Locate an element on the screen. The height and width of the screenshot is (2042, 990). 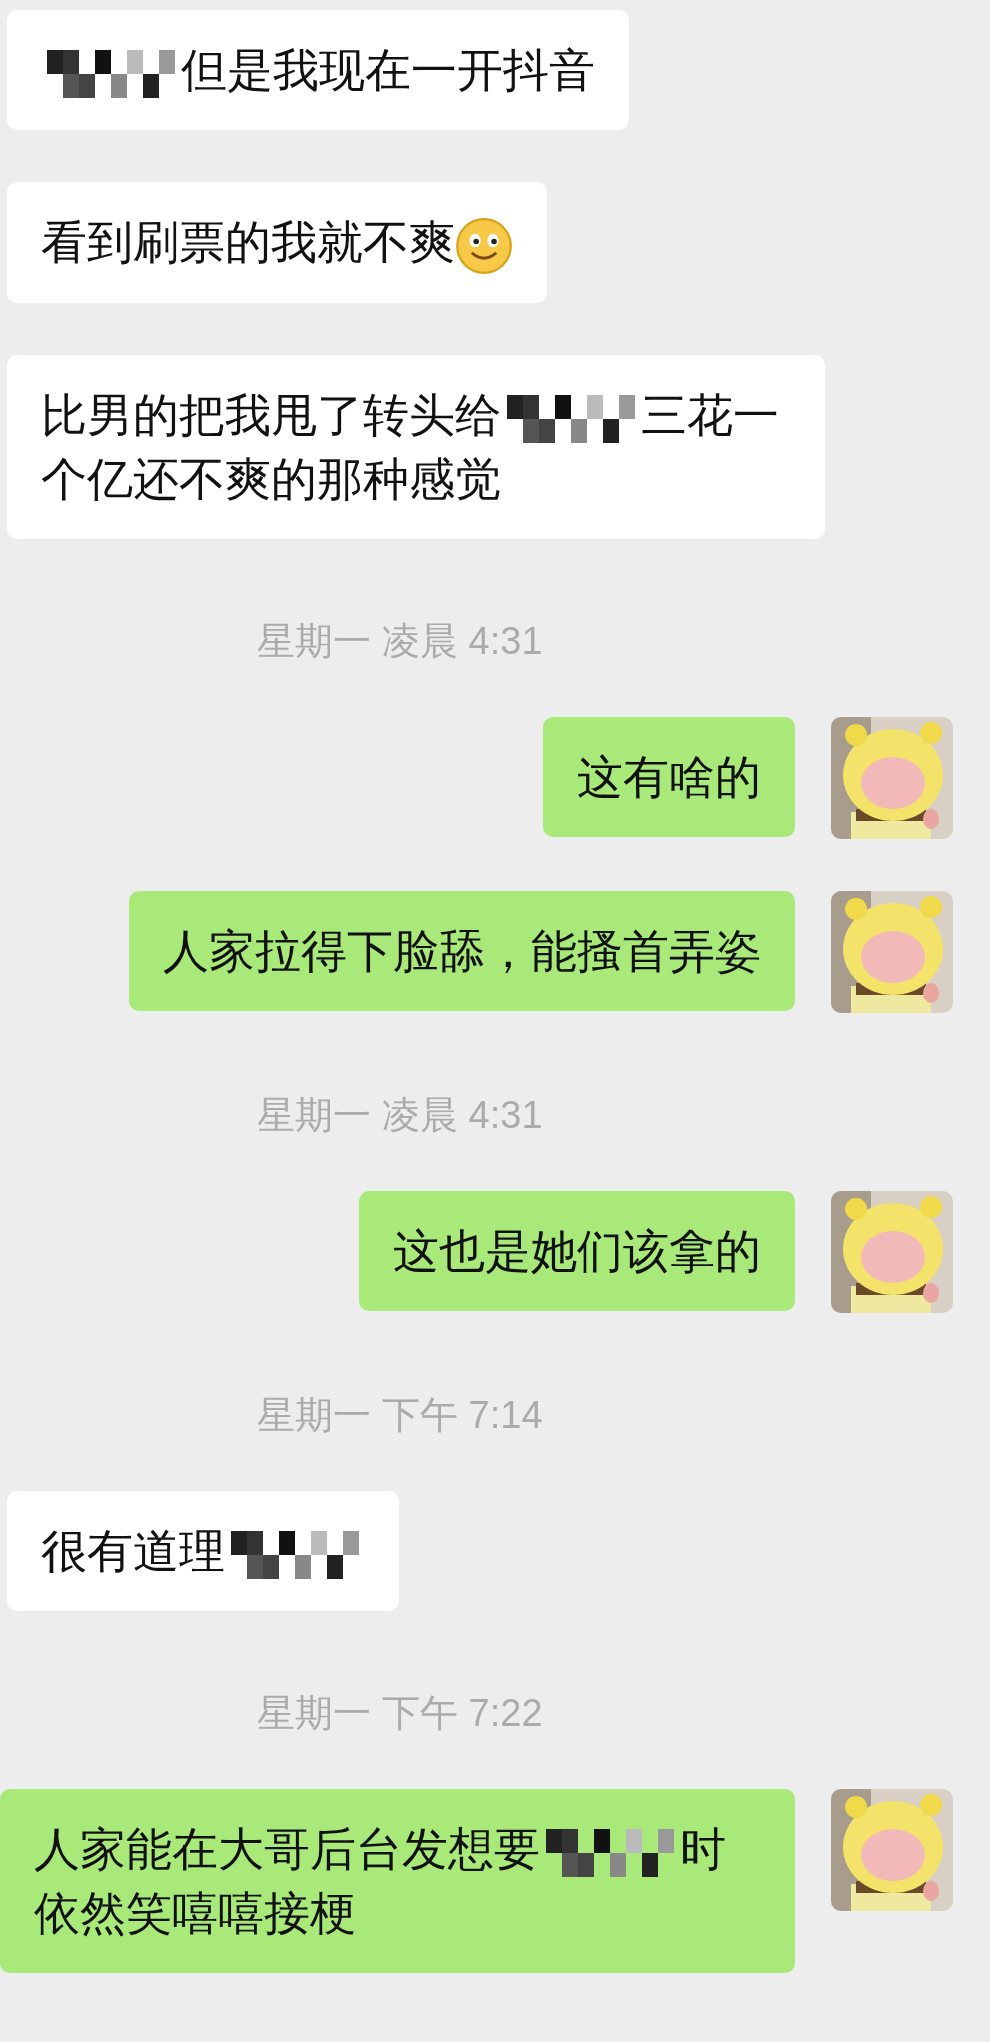
message-bubble: 很有道理 is located at coordinates (203, 1550).